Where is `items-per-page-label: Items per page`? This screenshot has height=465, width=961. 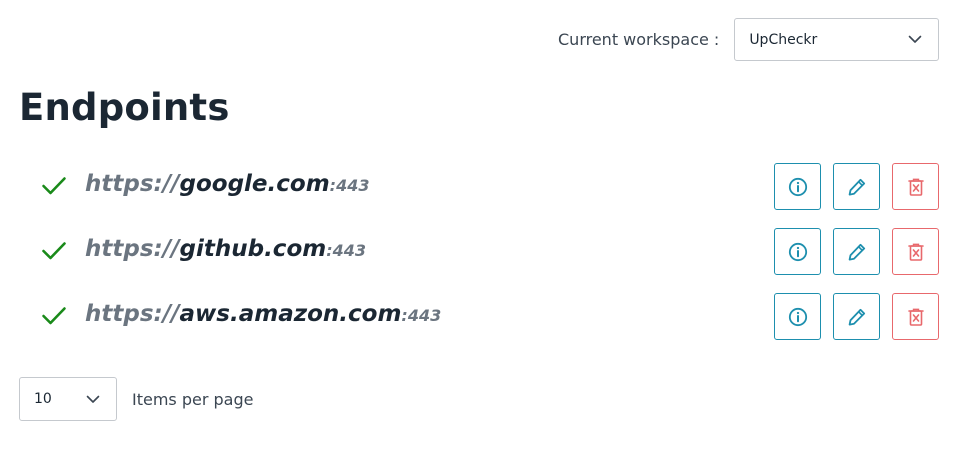 items-per-page-label: Items per page is located at coordinates (193, 399).